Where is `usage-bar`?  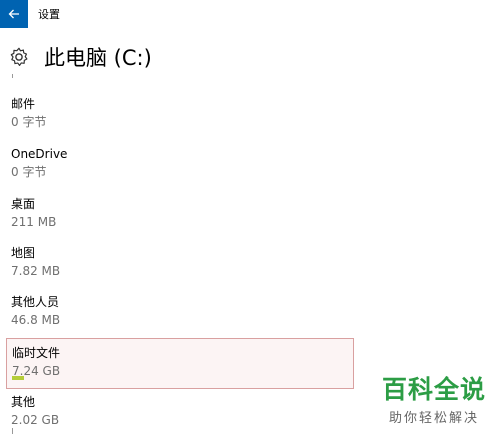
usage-bar is located at coordinates (18, 378).